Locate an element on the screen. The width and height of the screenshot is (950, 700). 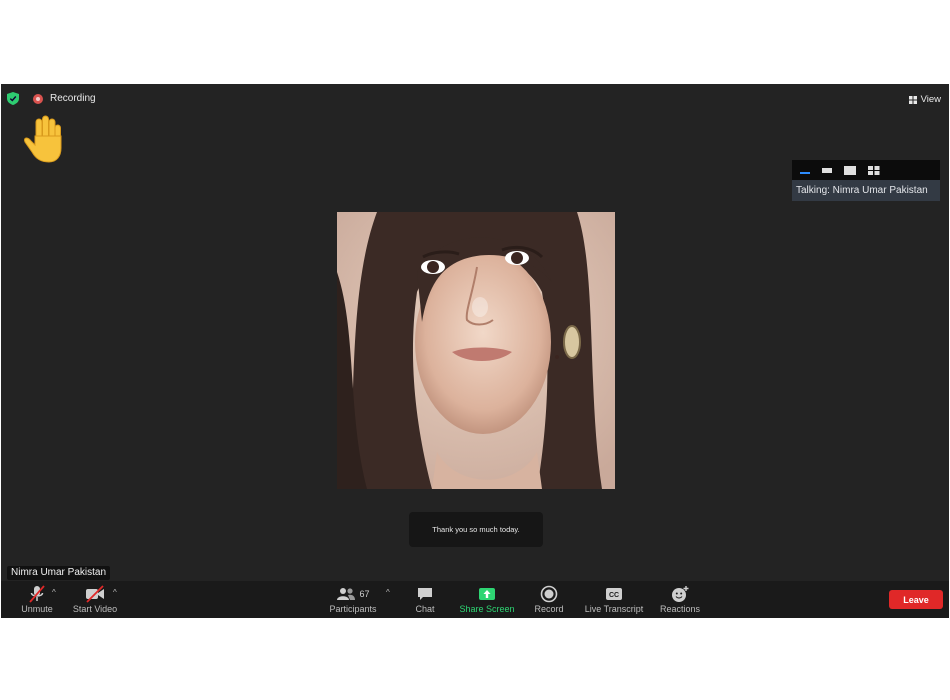
start-video-label: Start Video is located at coordinates (95, 609).